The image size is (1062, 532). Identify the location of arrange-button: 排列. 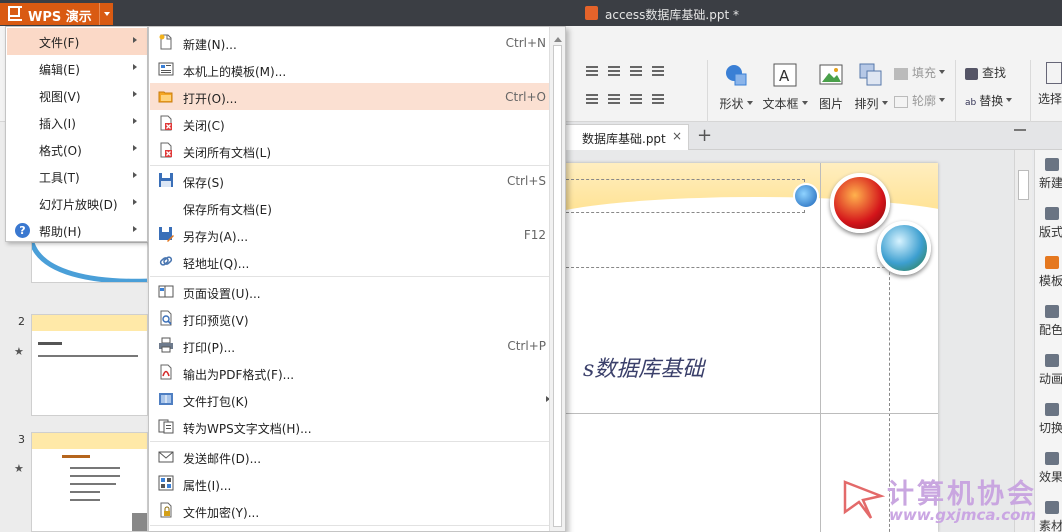
(871, 91).